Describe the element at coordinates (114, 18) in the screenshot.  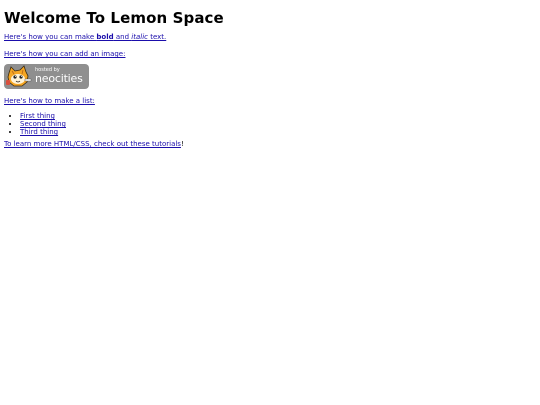
I see `page-heading: Welcome To Lemon Space` at that location.